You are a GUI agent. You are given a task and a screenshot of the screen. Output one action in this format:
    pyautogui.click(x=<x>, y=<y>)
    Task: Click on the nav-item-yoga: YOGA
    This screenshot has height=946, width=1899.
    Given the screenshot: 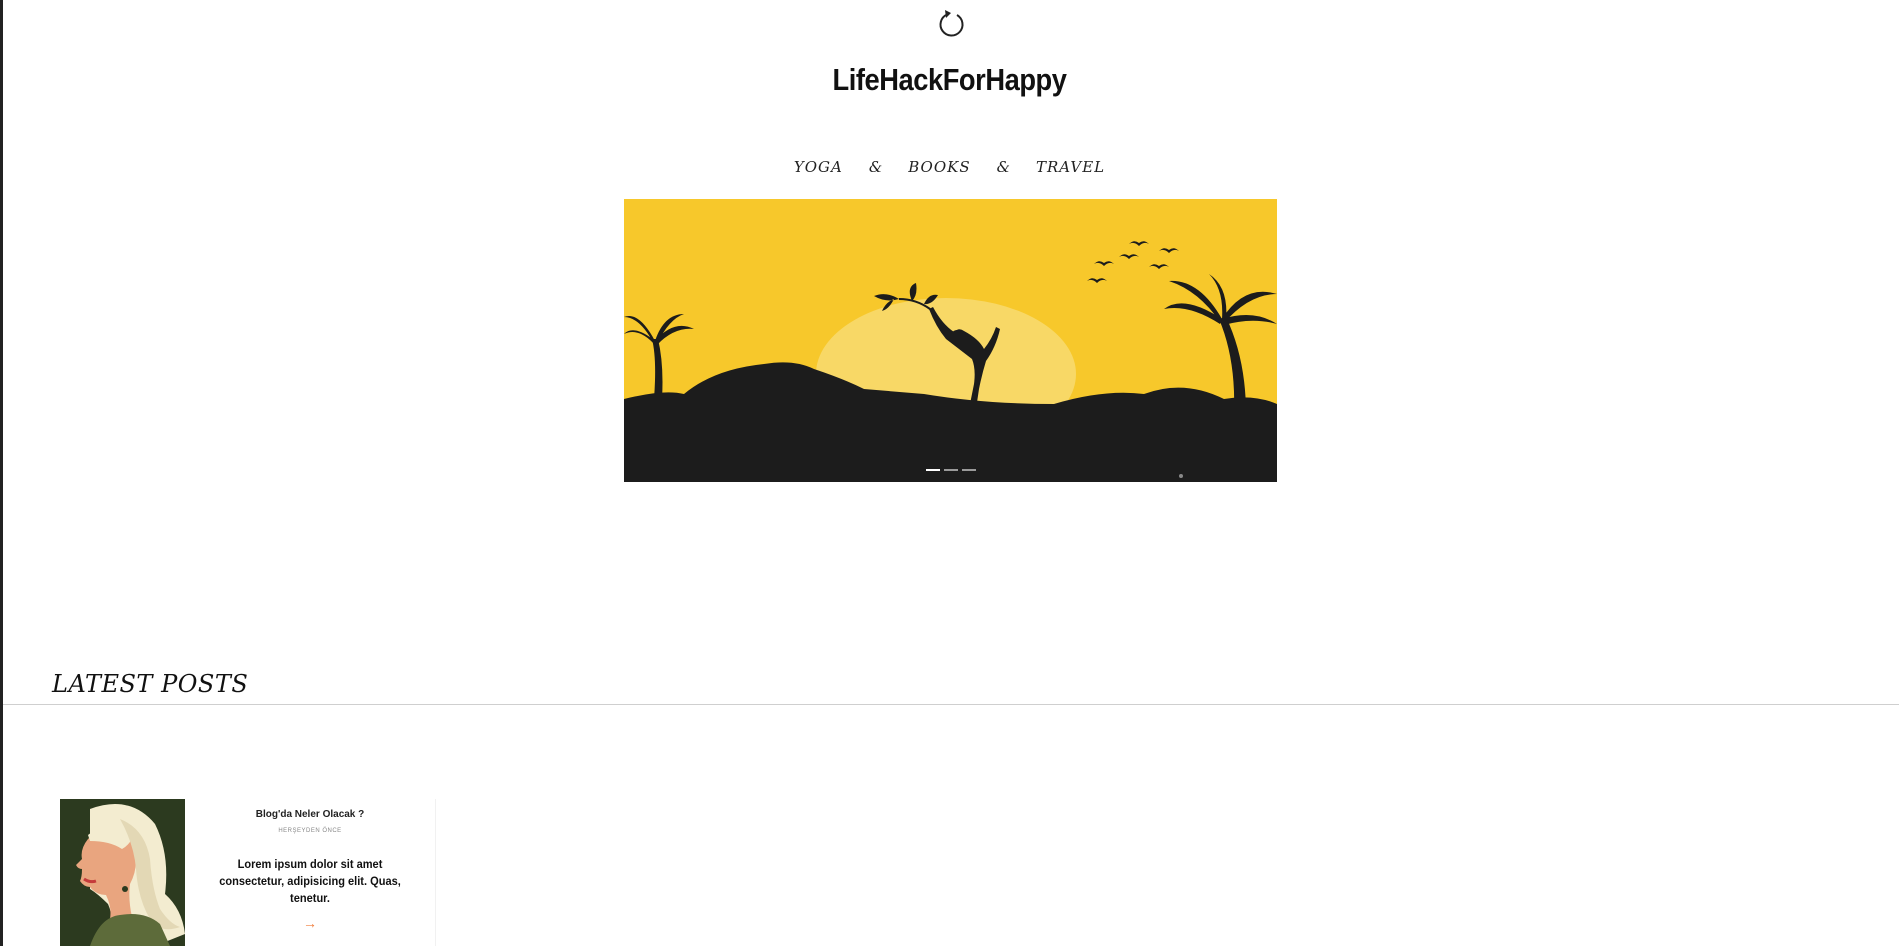 What is the action you would take?
    pyautogui.click(x=818, y=167)
    